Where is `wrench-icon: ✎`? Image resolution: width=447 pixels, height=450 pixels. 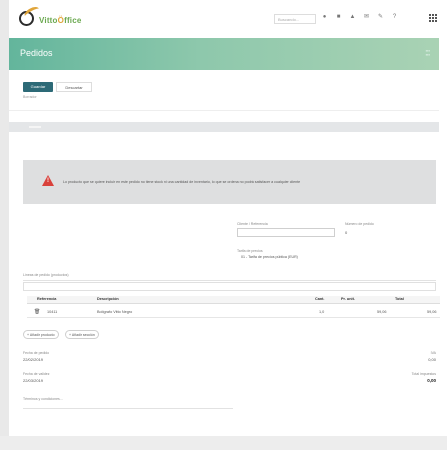 wrench-icon: ✎ is located at coordinates (380, 17).